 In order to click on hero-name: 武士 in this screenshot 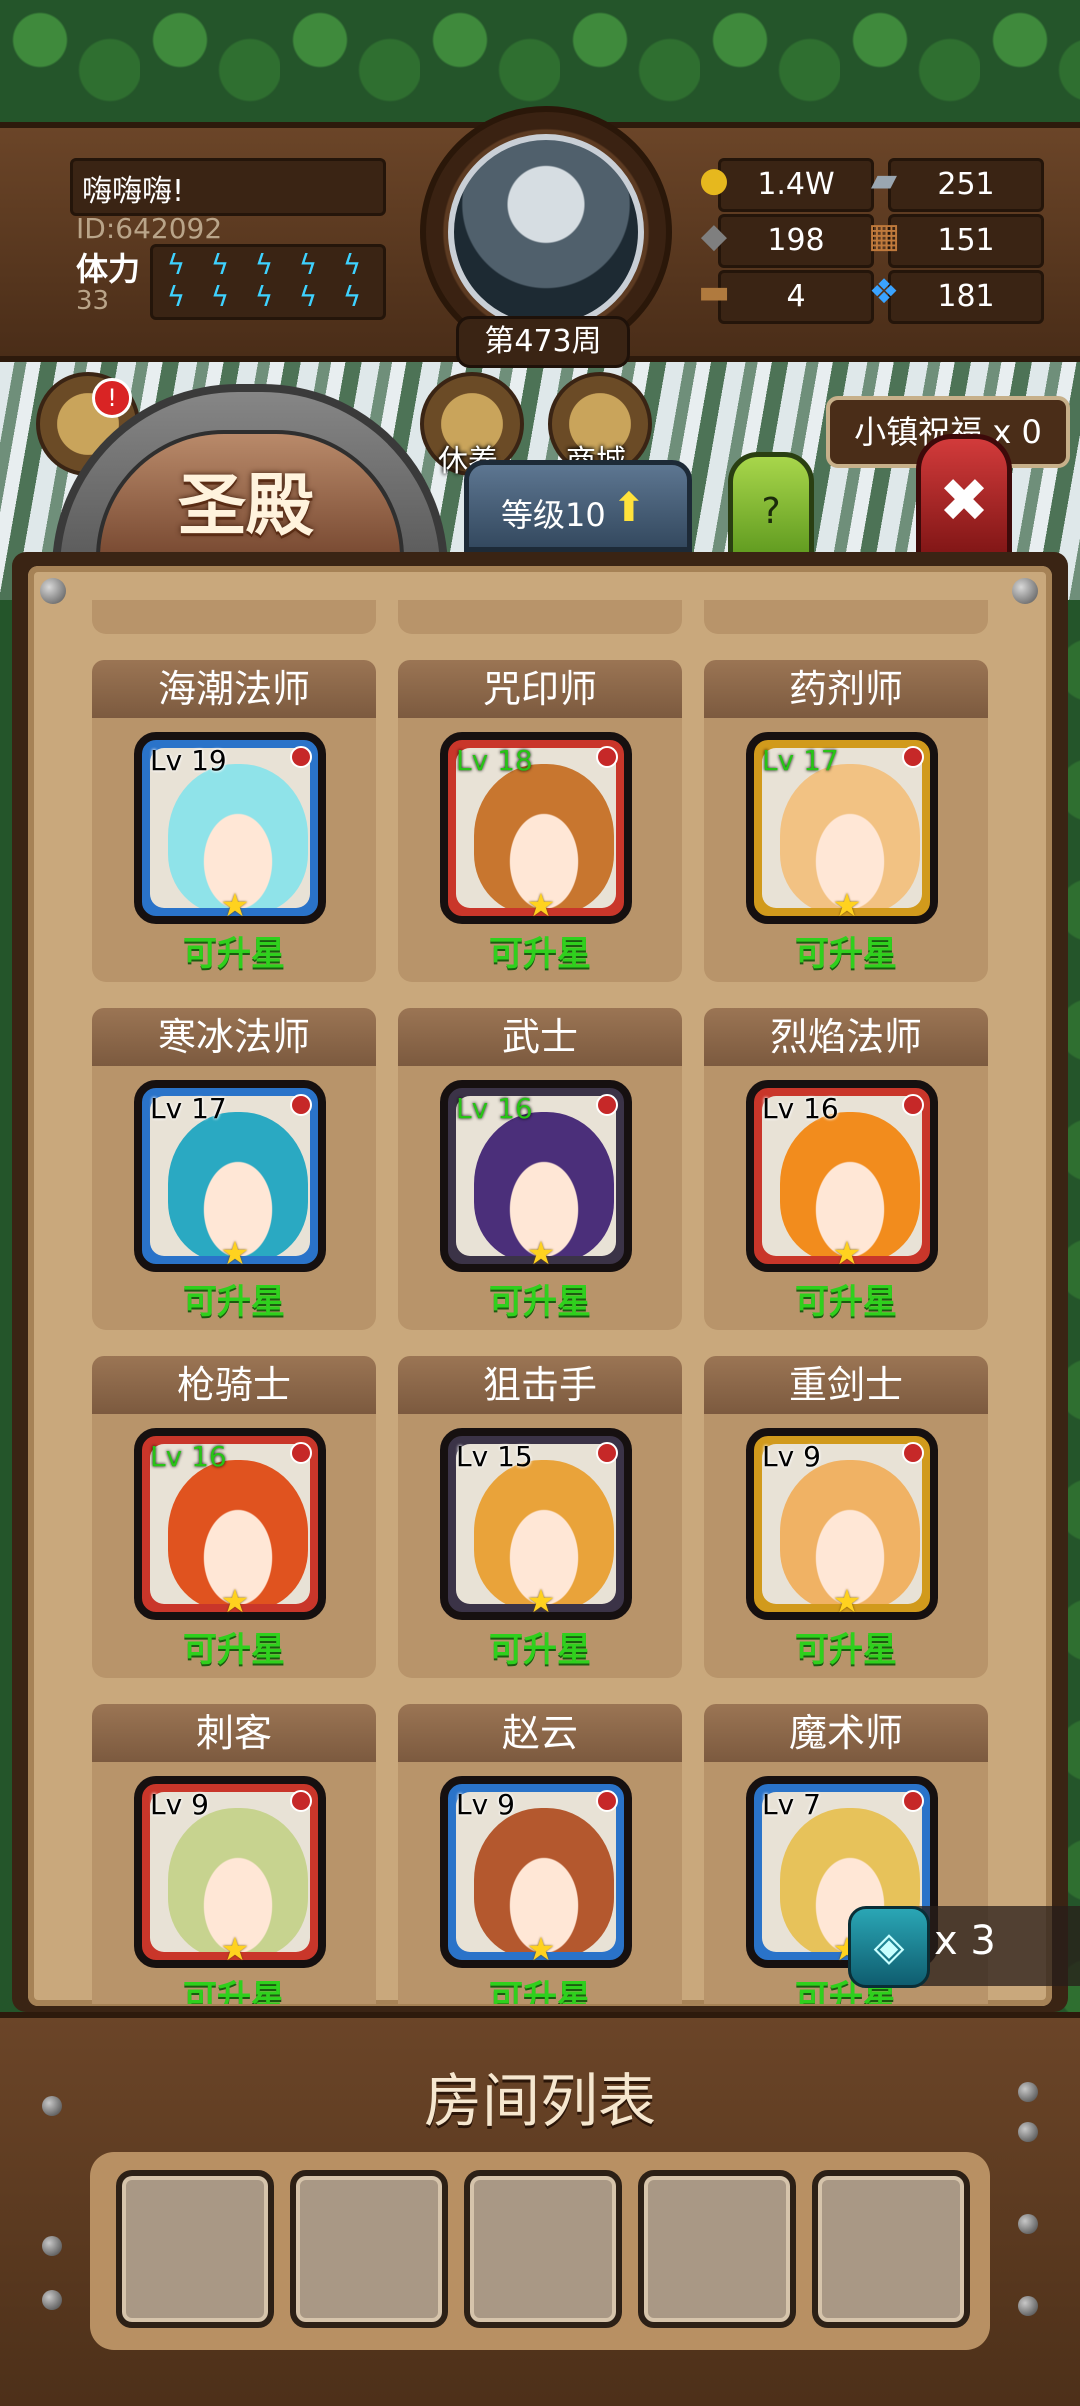, I will do `click(540, 1037)`.